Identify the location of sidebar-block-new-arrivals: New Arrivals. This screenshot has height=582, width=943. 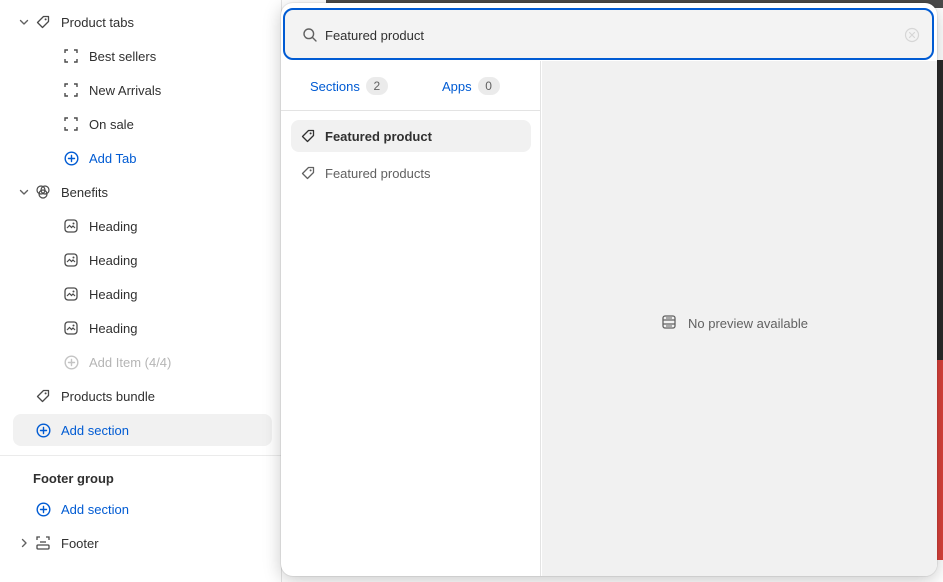
(142, 90).